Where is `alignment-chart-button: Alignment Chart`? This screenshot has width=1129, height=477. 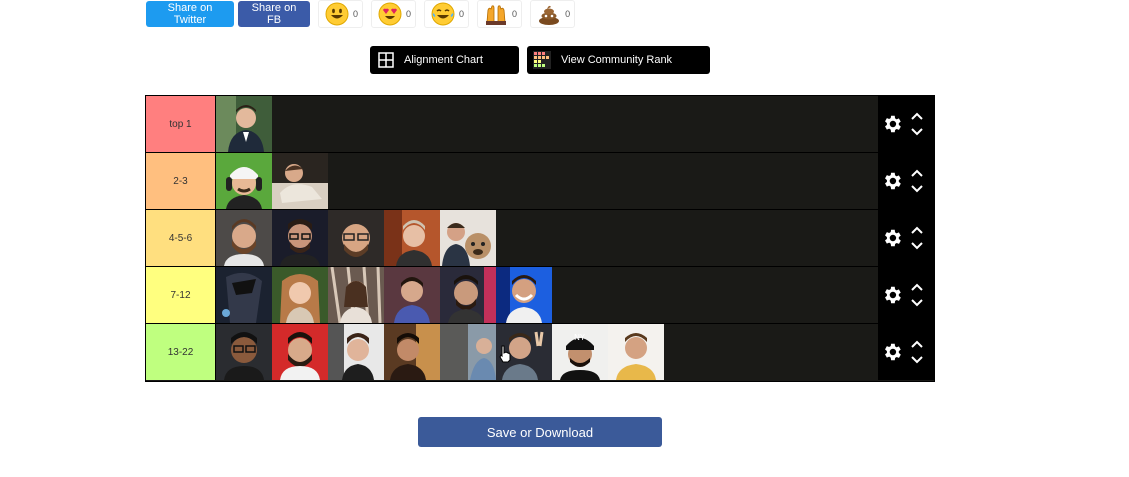
alignment-chart-button: Alignment Chart is located at coordinates (444, 60).